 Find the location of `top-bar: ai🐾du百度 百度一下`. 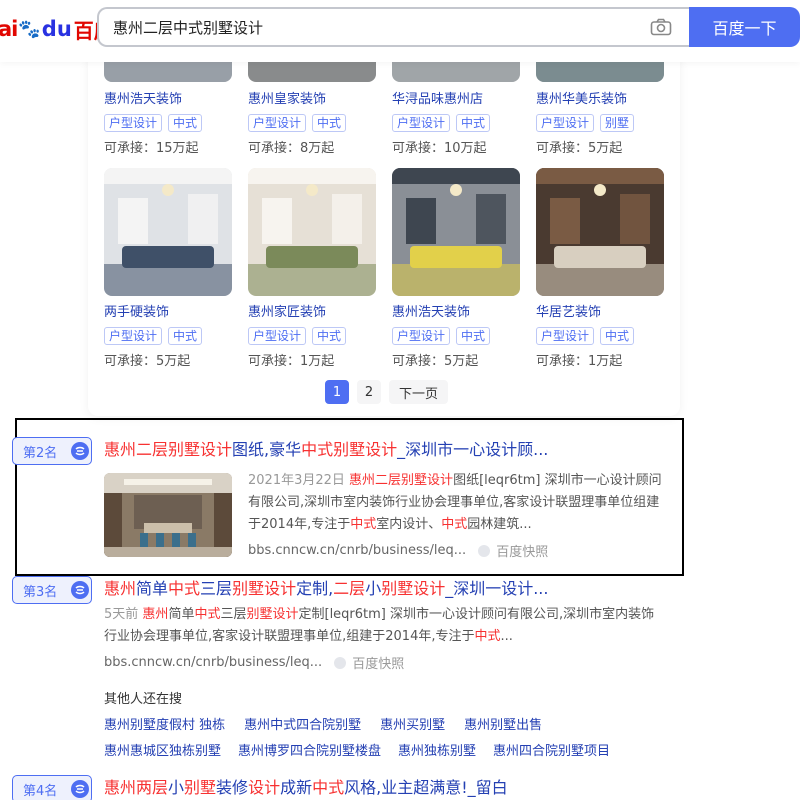

top-bar: ai🐾du百度 百度一下 is located at coordinates (400, 31).